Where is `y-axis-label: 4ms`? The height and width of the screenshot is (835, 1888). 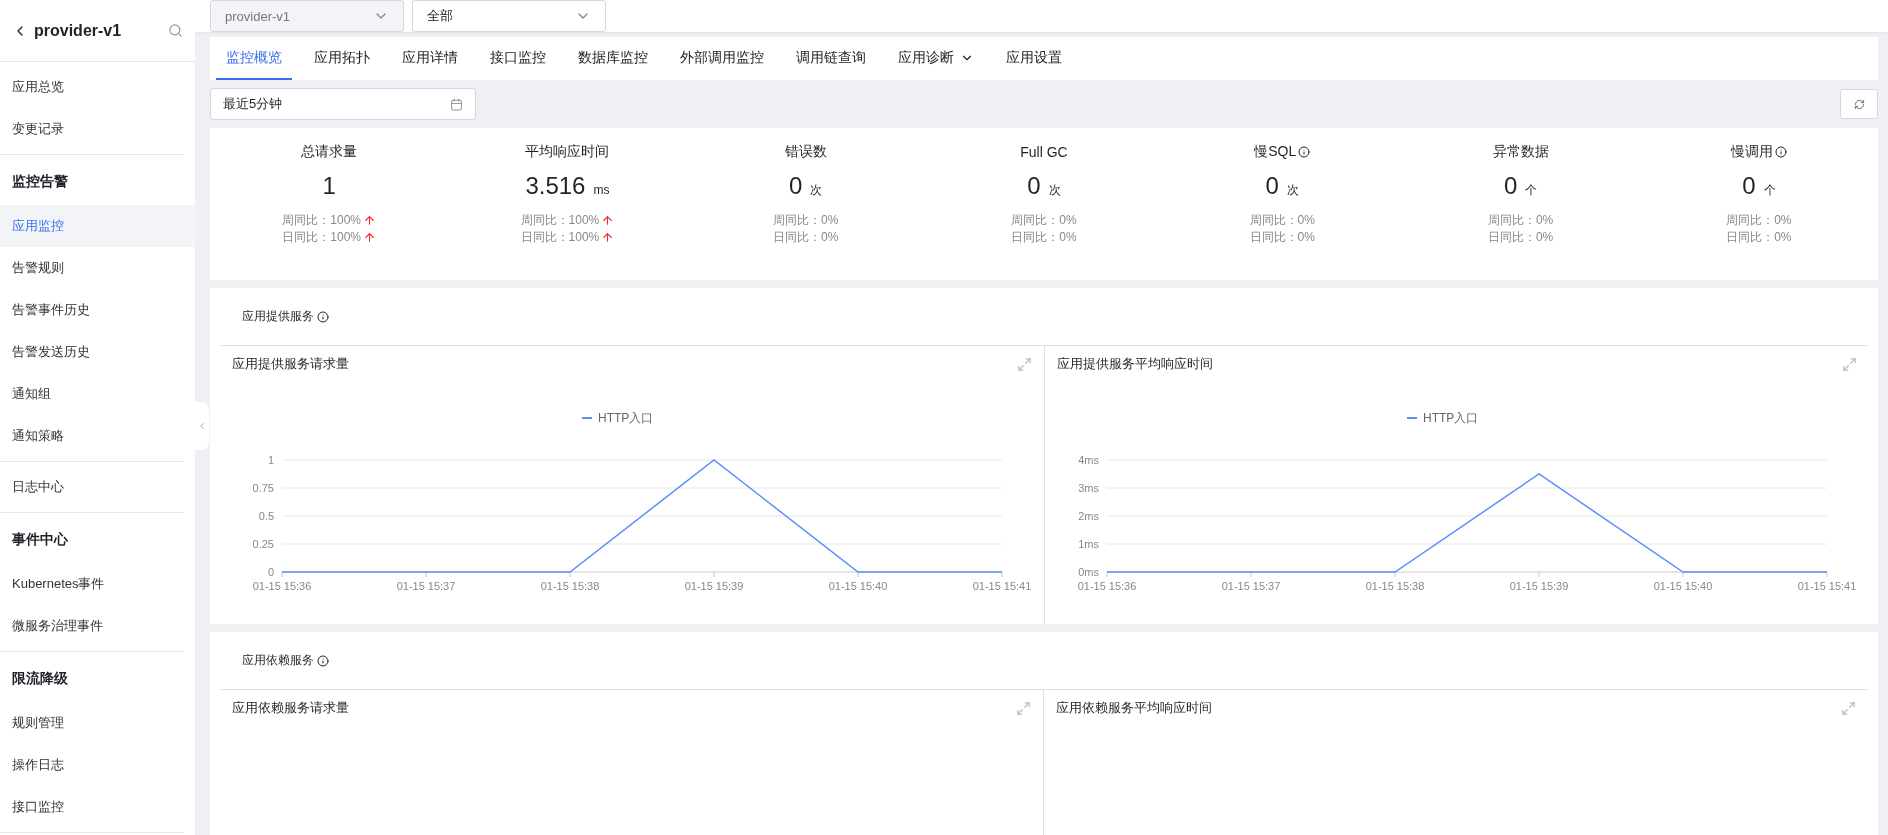 y-axis-label: 4ms is located at coordinates (1088, 460).